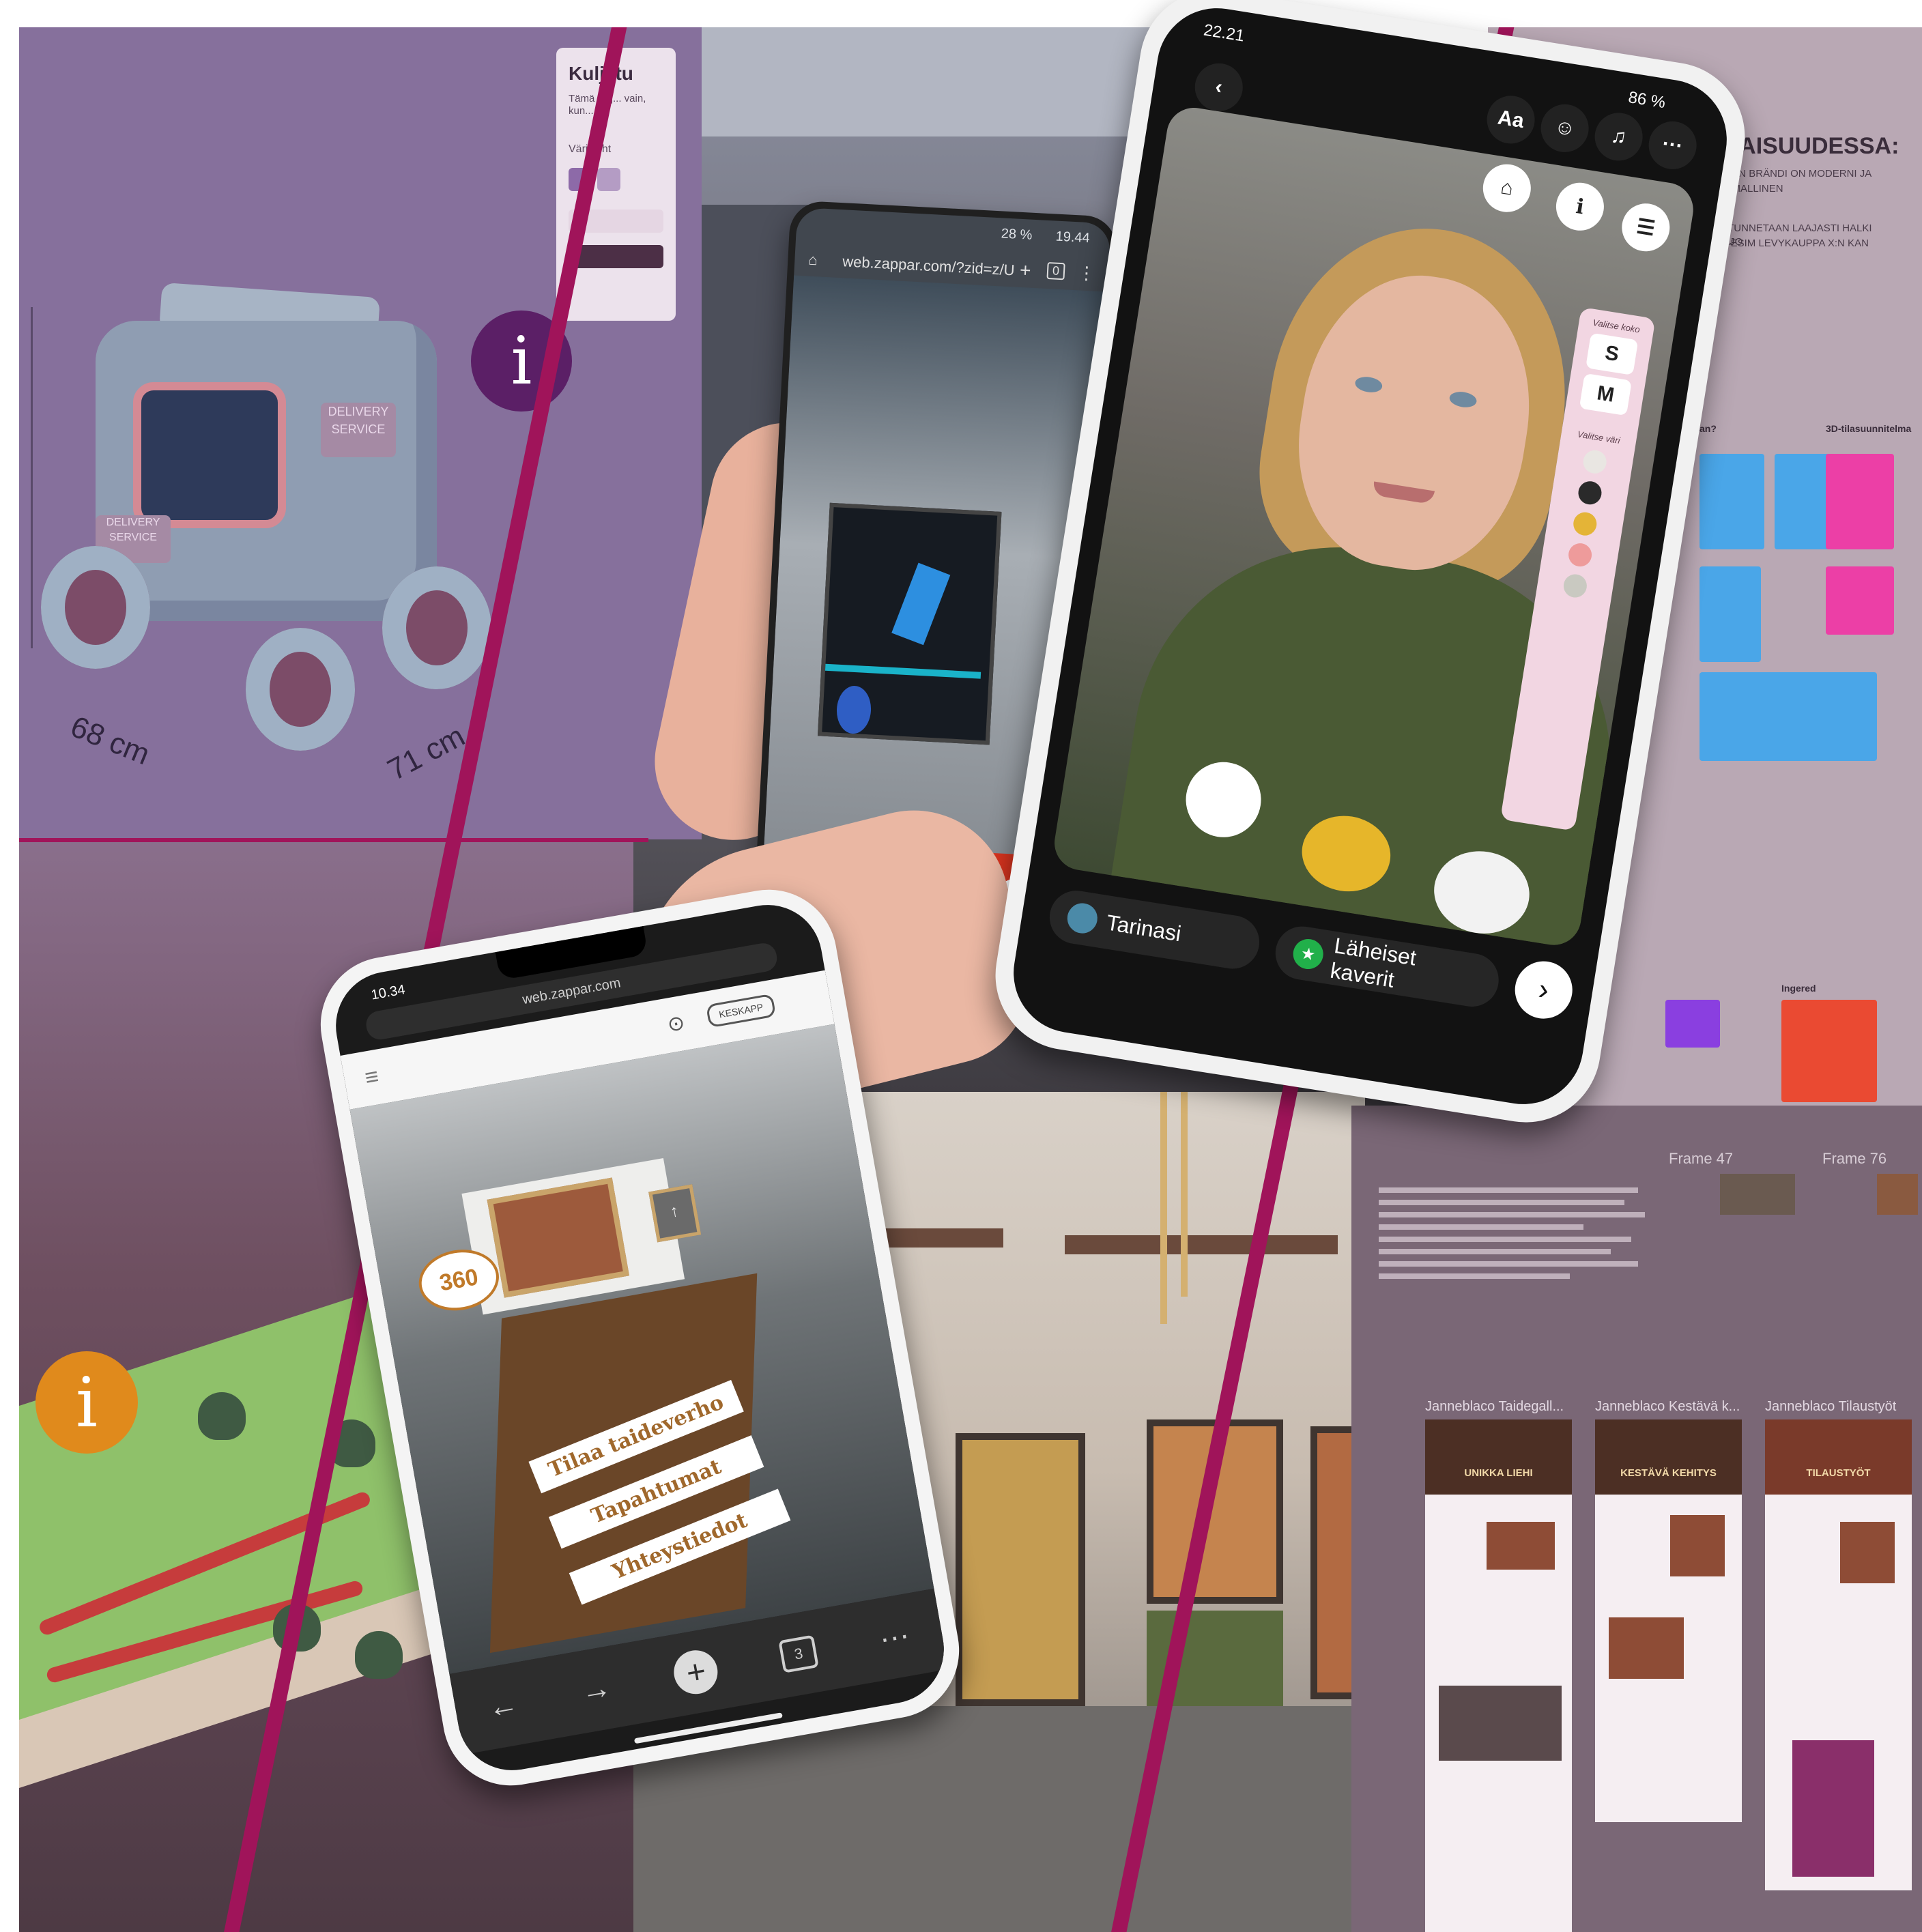 Image resolution: width=1922 pixels, height=1932 pixels. What do you see at coordinates (675, 1214) in the screenshot?
I see `arrow-up-icon: ↑` at bounding box center [675, 1214].